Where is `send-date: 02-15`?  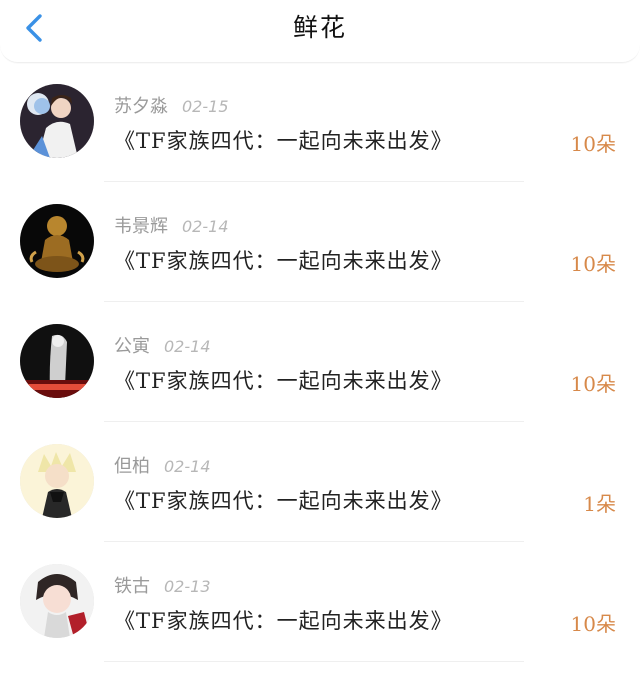
send-date: 02-15 is located at coordinates (205, 106).